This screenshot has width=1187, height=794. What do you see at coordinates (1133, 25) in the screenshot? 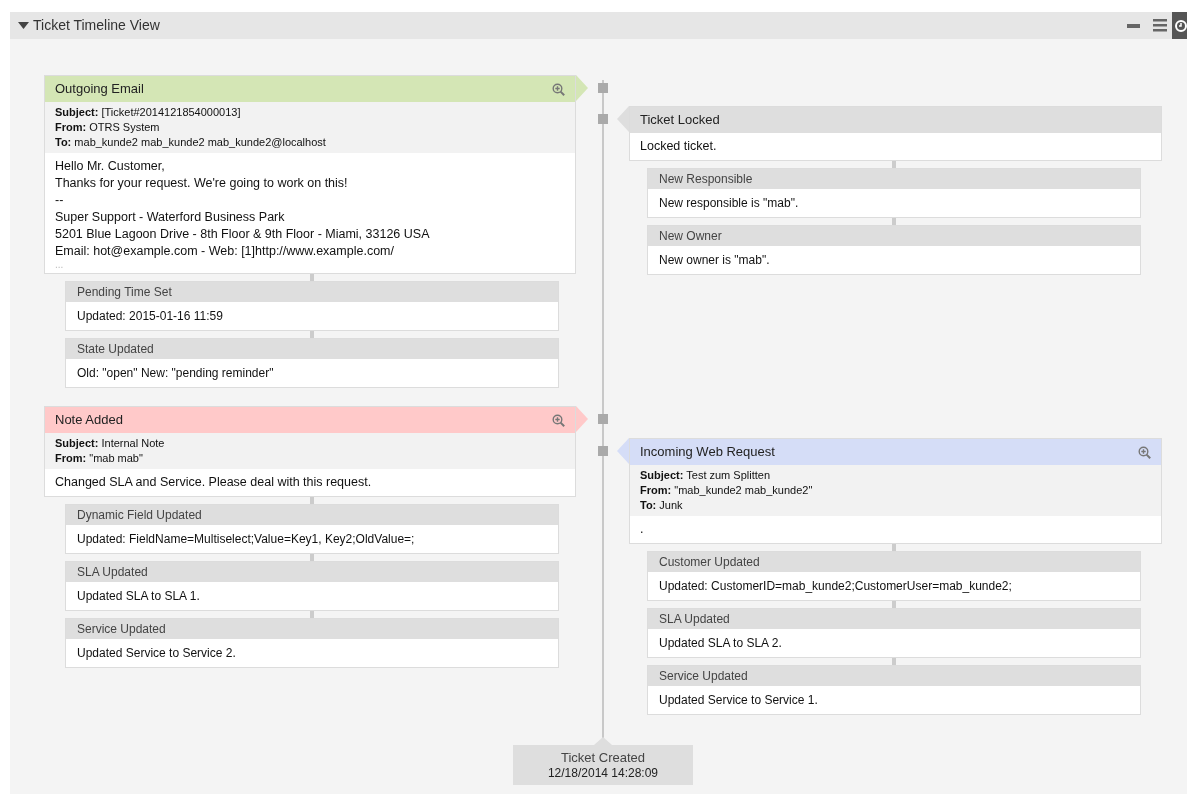
I see `minimize-icon` at bounding box center [1133, 25].